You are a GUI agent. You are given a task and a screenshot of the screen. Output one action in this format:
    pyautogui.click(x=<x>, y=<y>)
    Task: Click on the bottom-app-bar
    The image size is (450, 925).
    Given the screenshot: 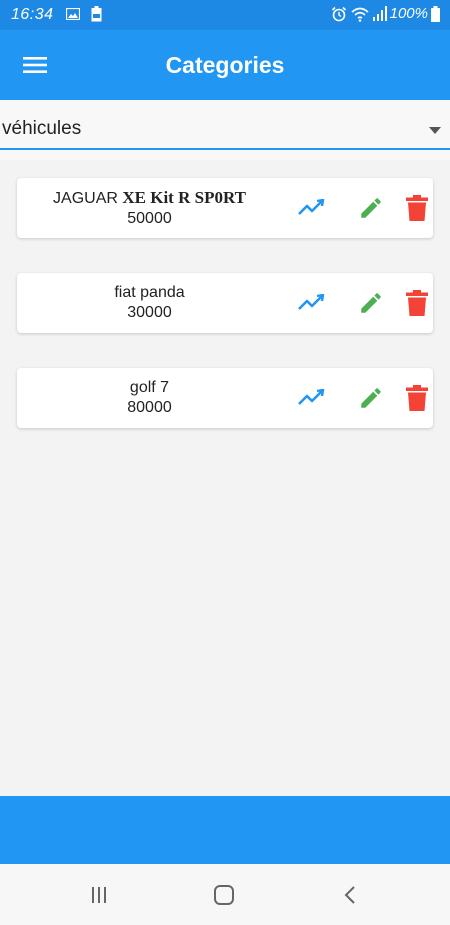 What is the action you would take?
    pyautogui.click(x=225, y=830)
    